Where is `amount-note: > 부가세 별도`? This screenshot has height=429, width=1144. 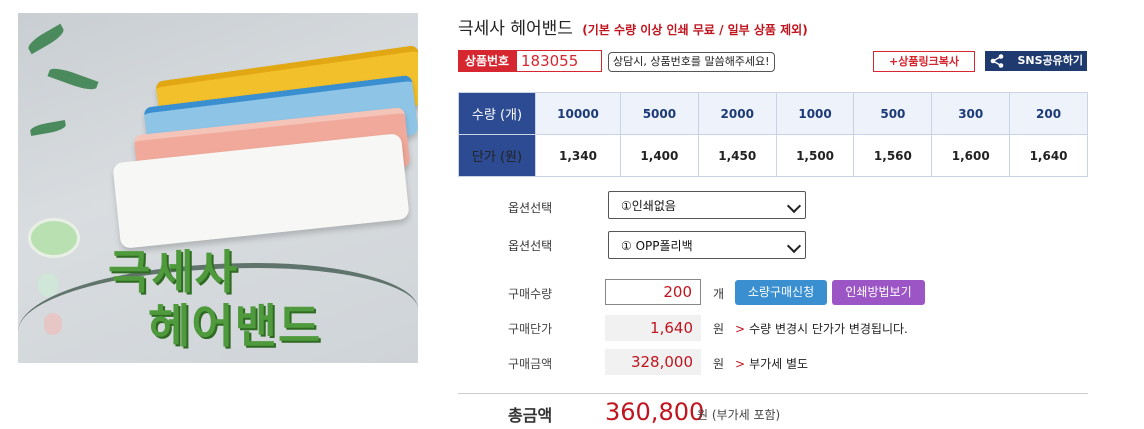 amount-note: > 부가세 별도 is located at coordinates (771, 363).